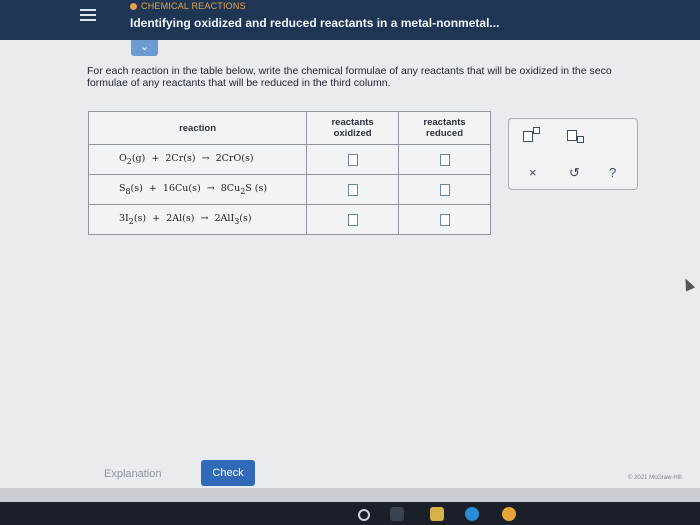  I want to click on topic-label: CHEMICAL REACTIONS, so click(188, 6).